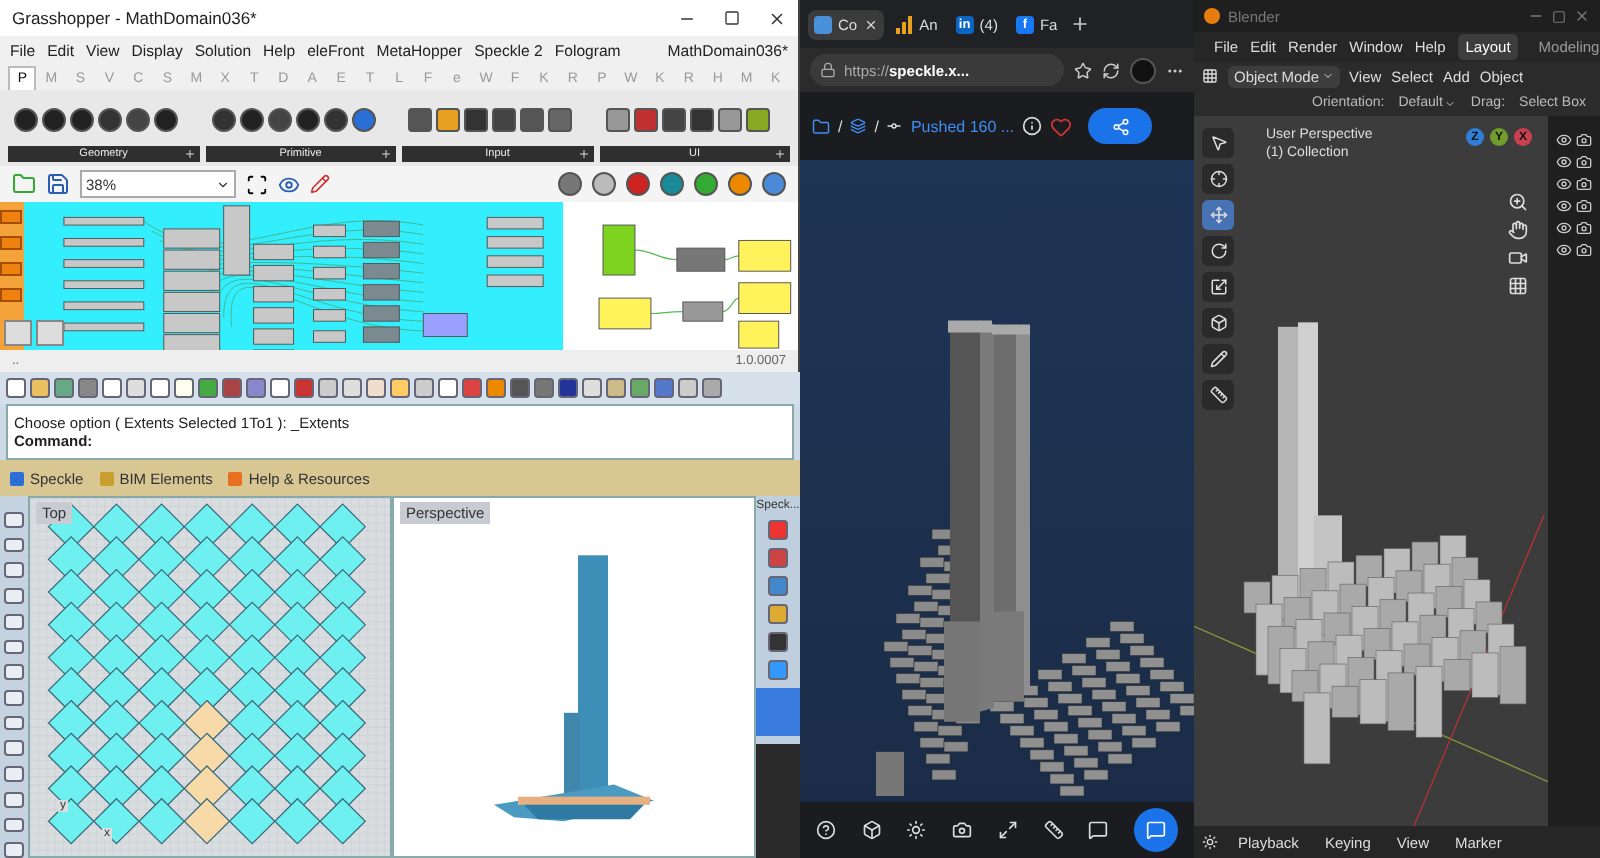  Describe the element at coordinates (777, 18) in the screenshot. I see `close-icon` at that location.